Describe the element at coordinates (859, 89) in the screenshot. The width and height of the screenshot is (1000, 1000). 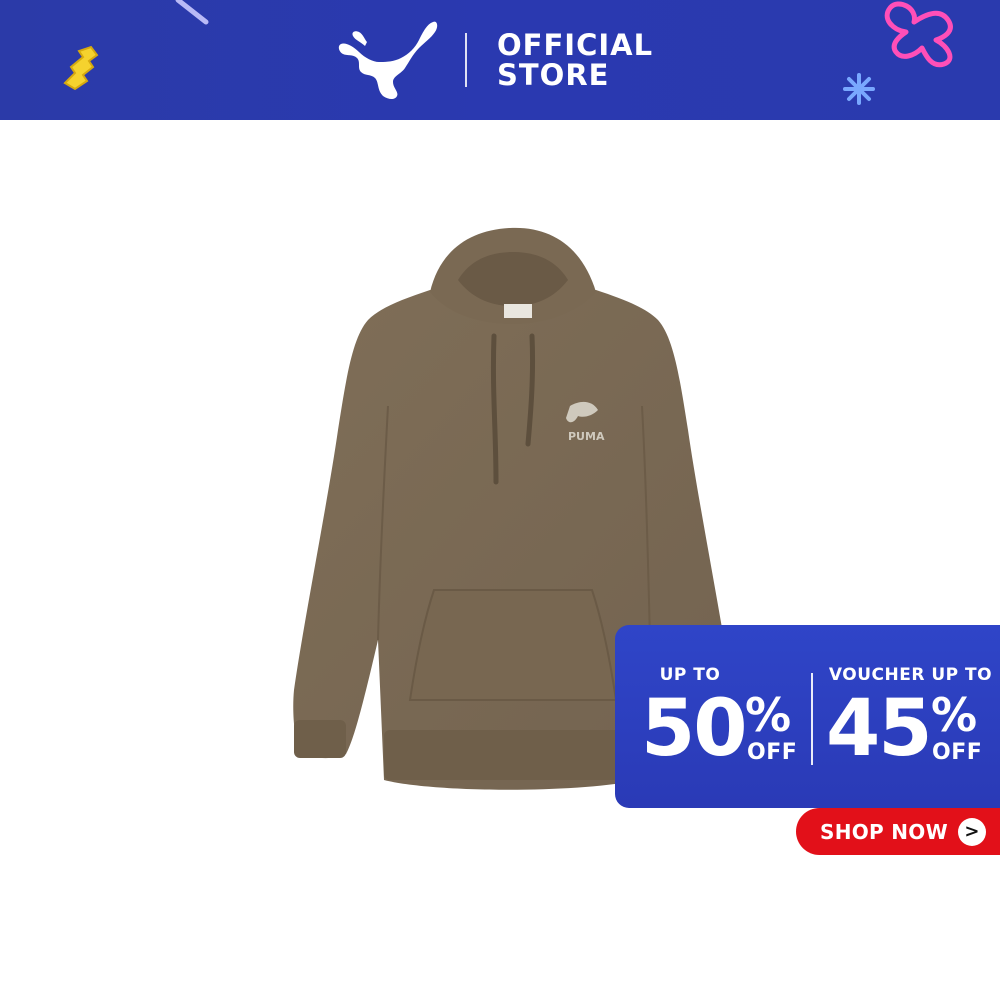
I see `blue-star-icon` at that location.